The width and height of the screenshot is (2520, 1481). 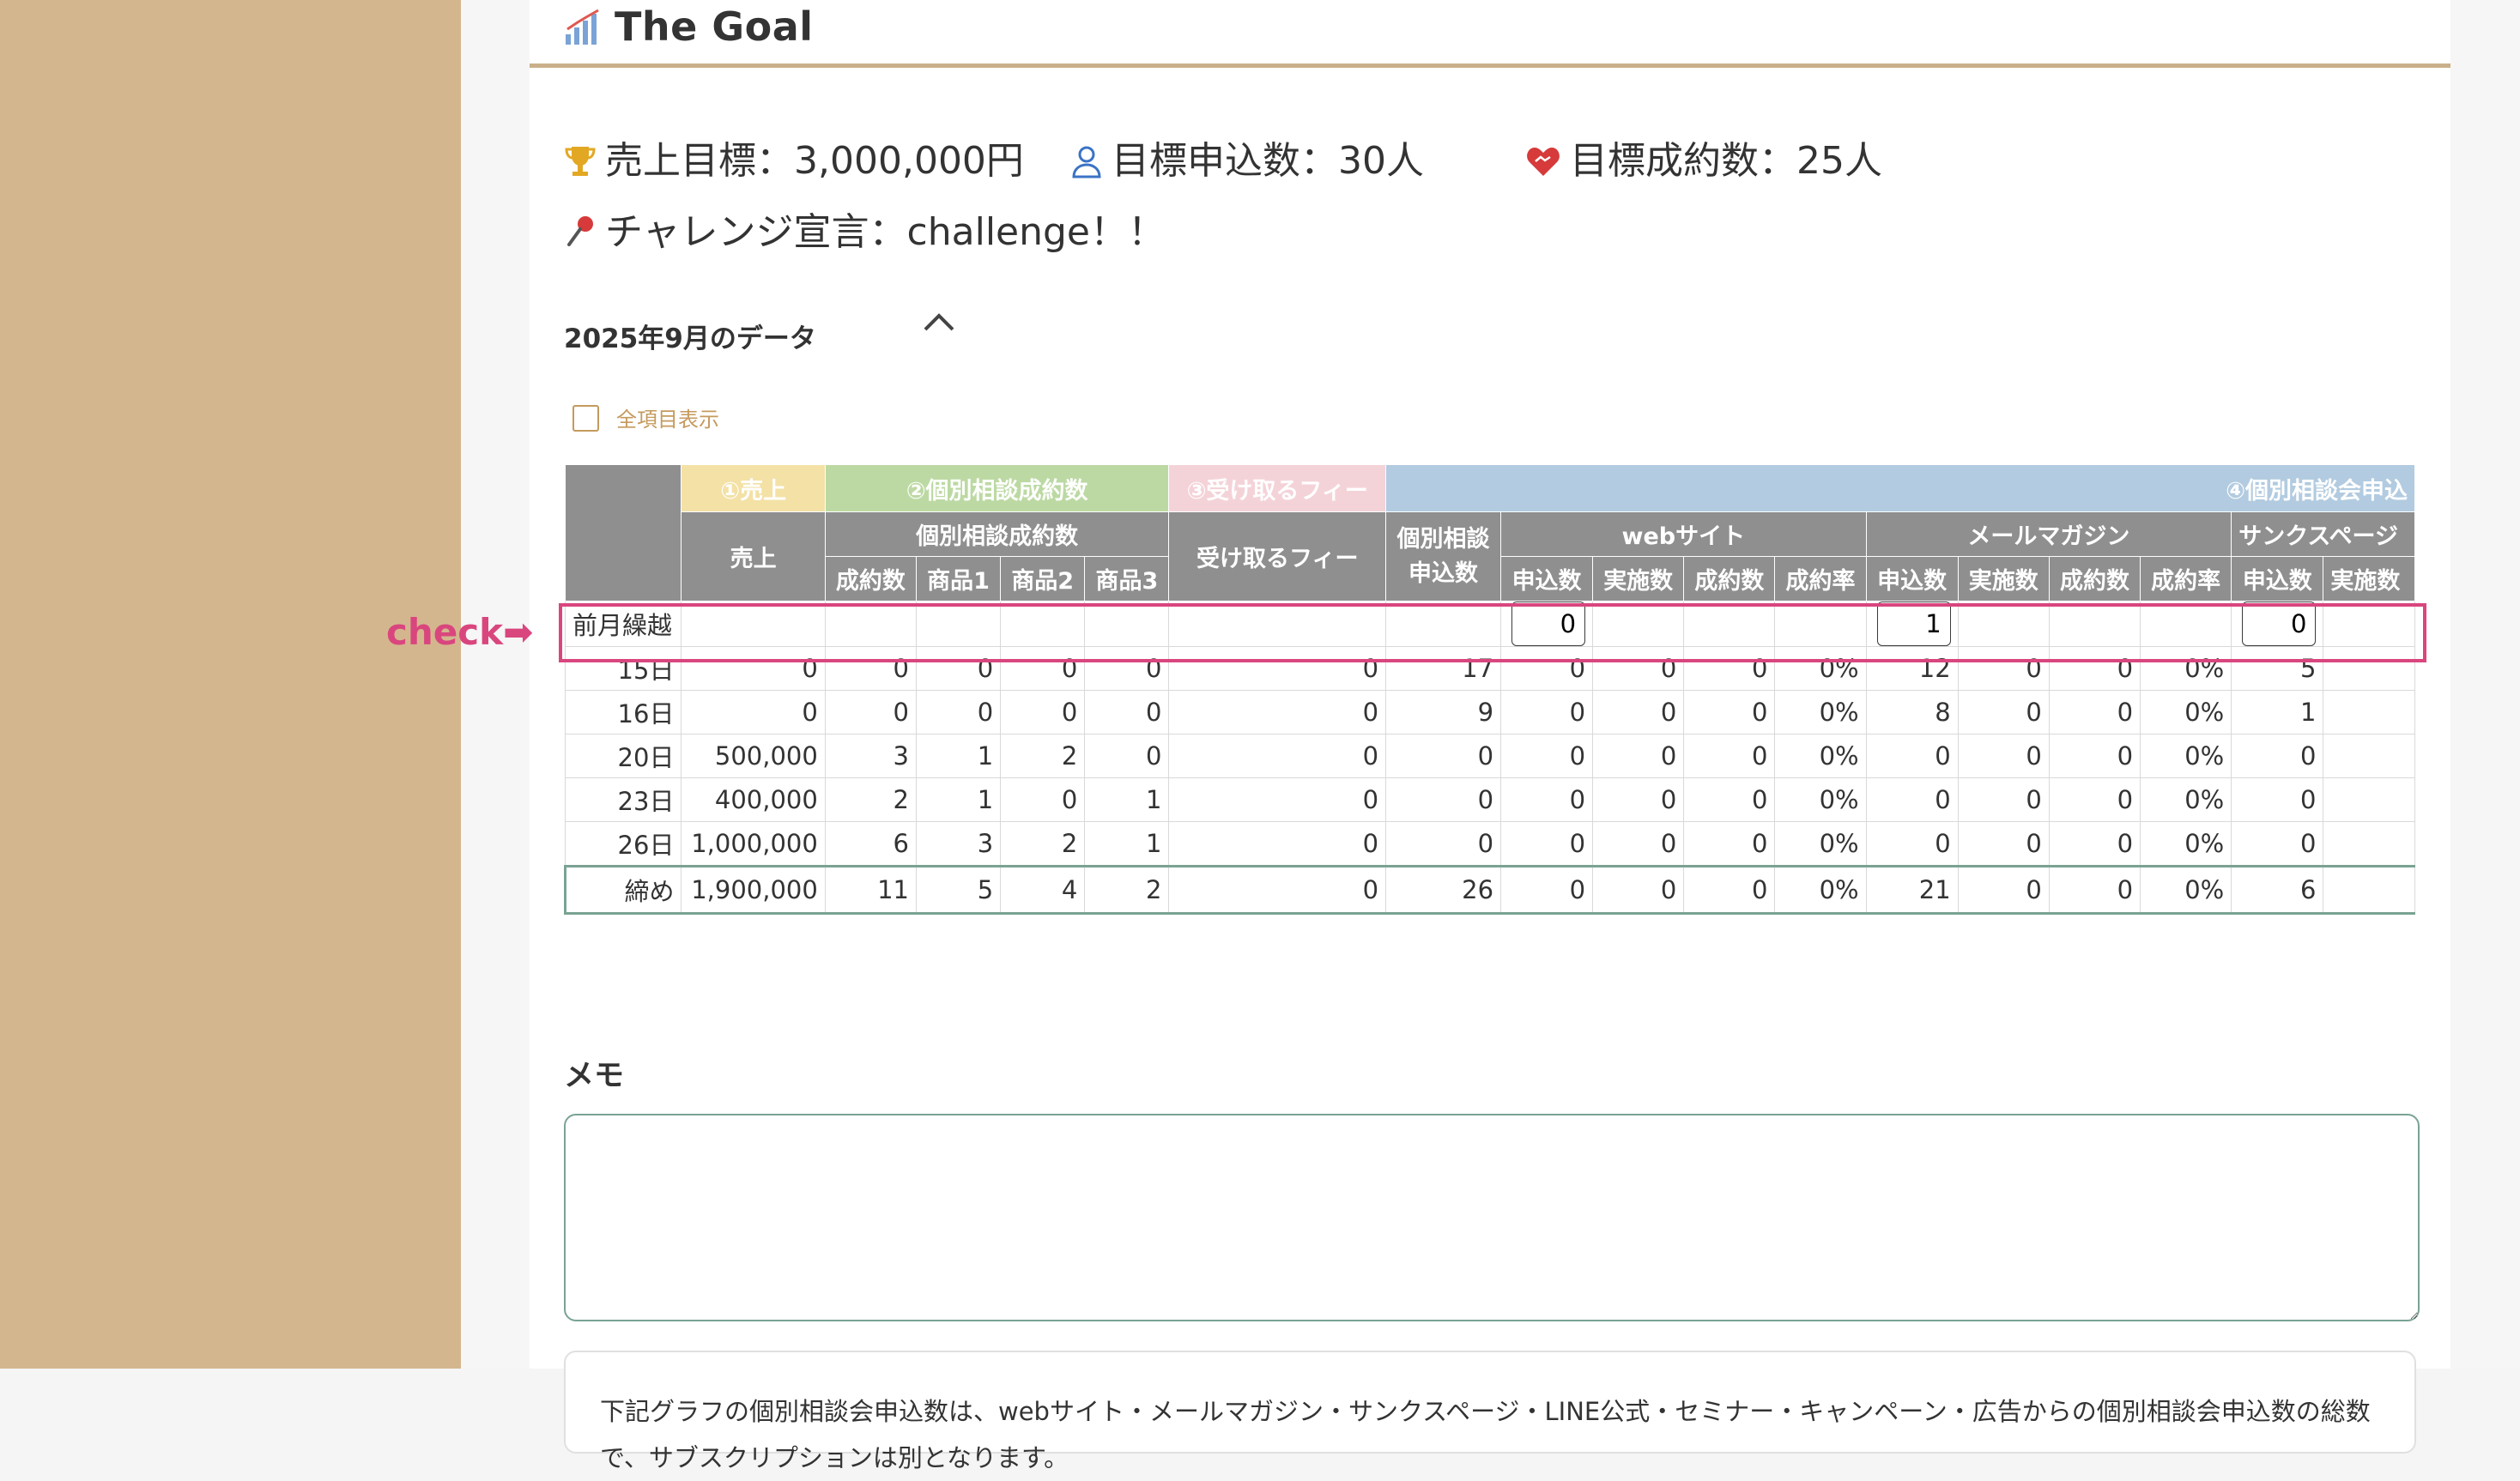 I want to click on carryover-mailmag-input, so click(x=1913, y=623).